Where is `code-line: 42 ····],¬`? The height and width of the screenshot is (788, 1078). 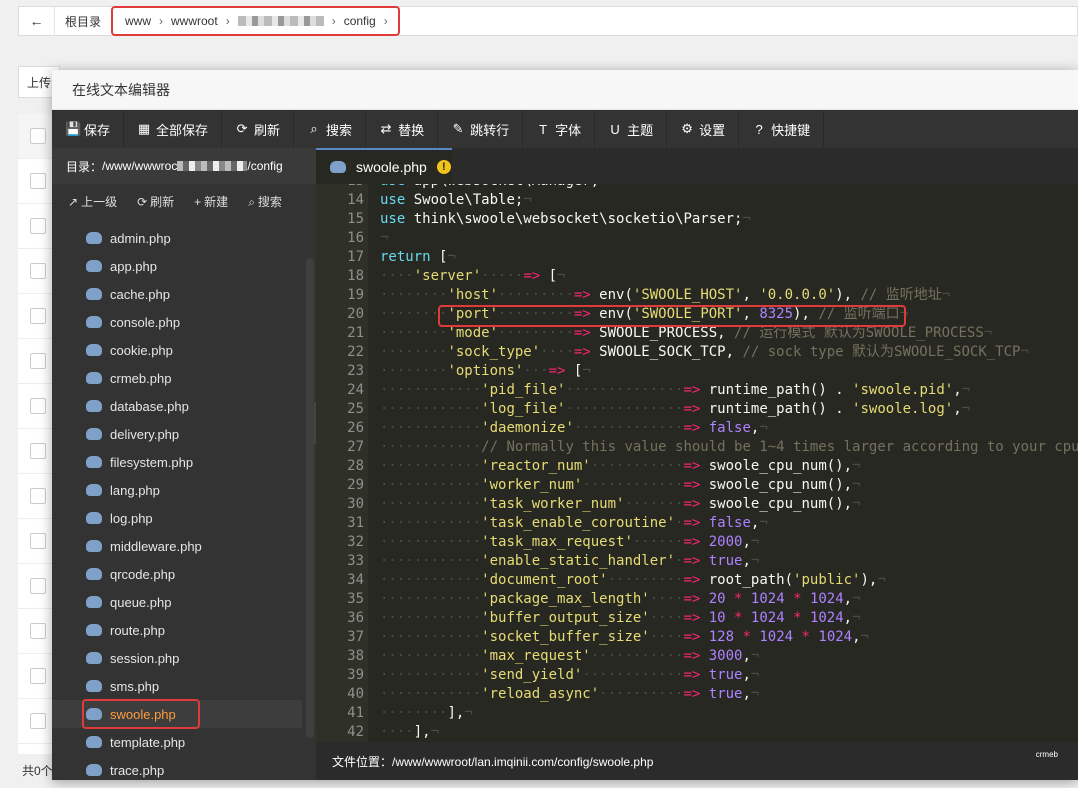 code-line: 42 ····],¬ is located at coordinates (697, 732).